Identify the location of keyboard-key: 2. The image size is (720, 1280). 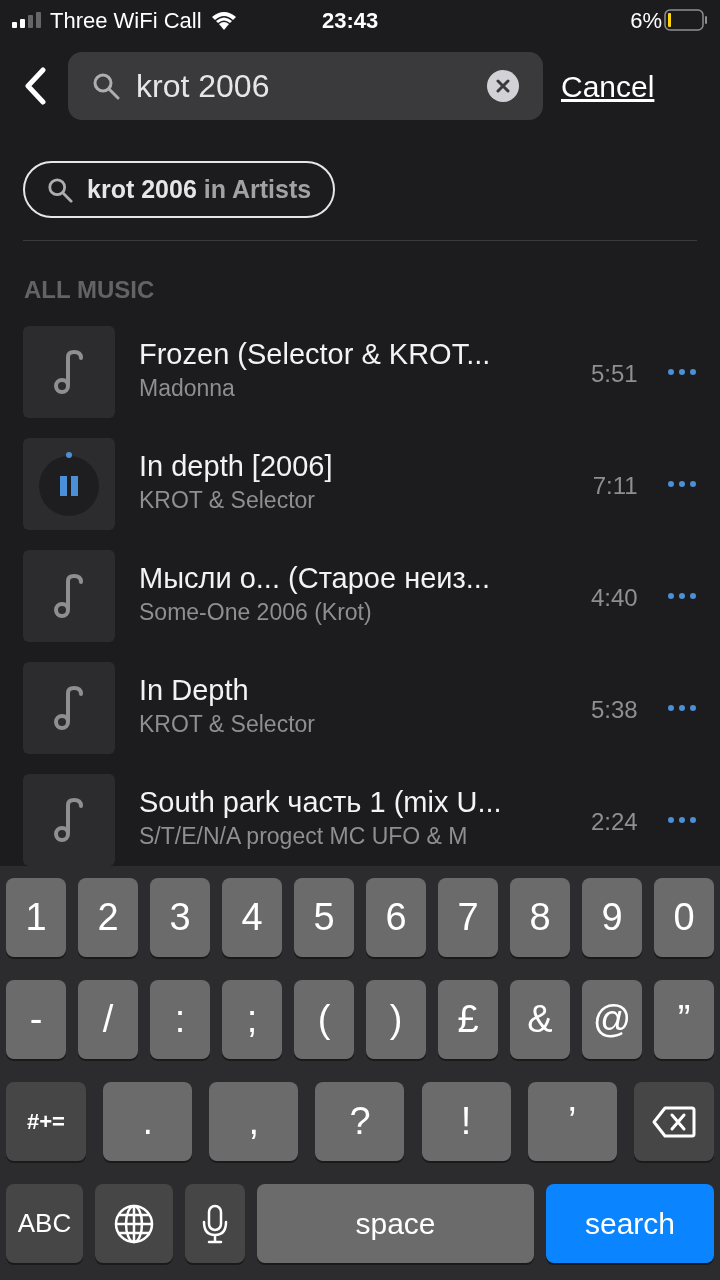
(108, 917).